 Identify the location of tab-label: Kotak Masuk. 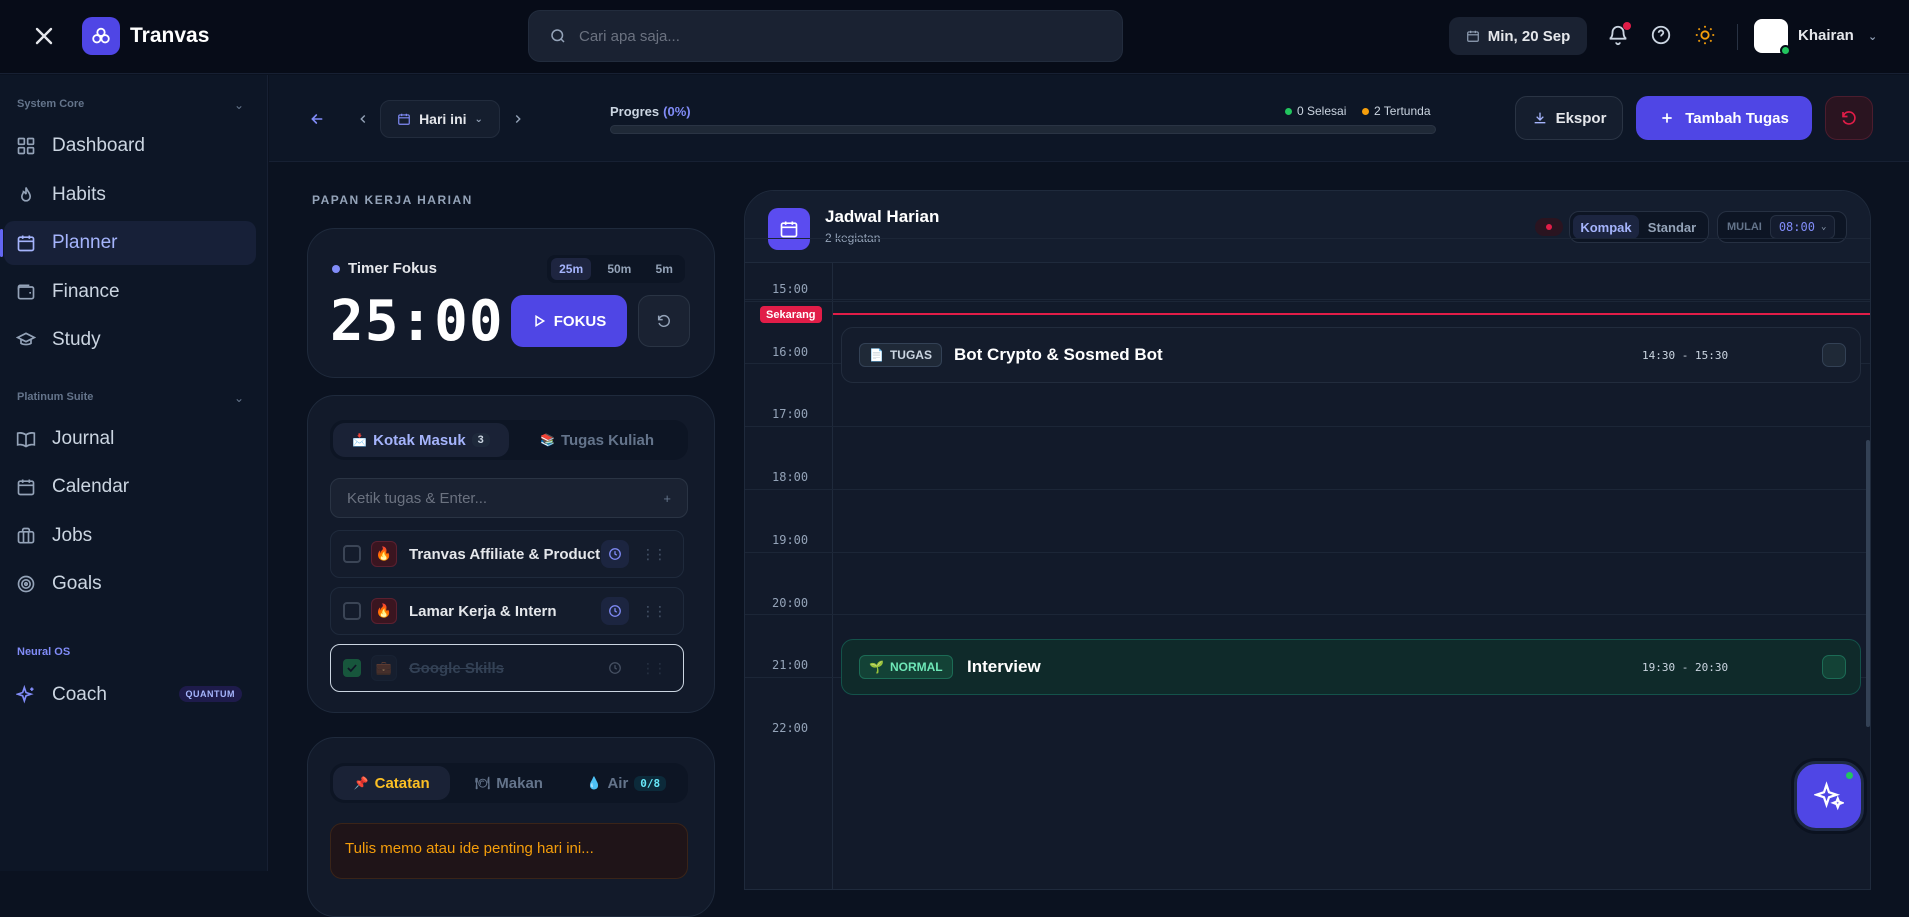
(419, 440).